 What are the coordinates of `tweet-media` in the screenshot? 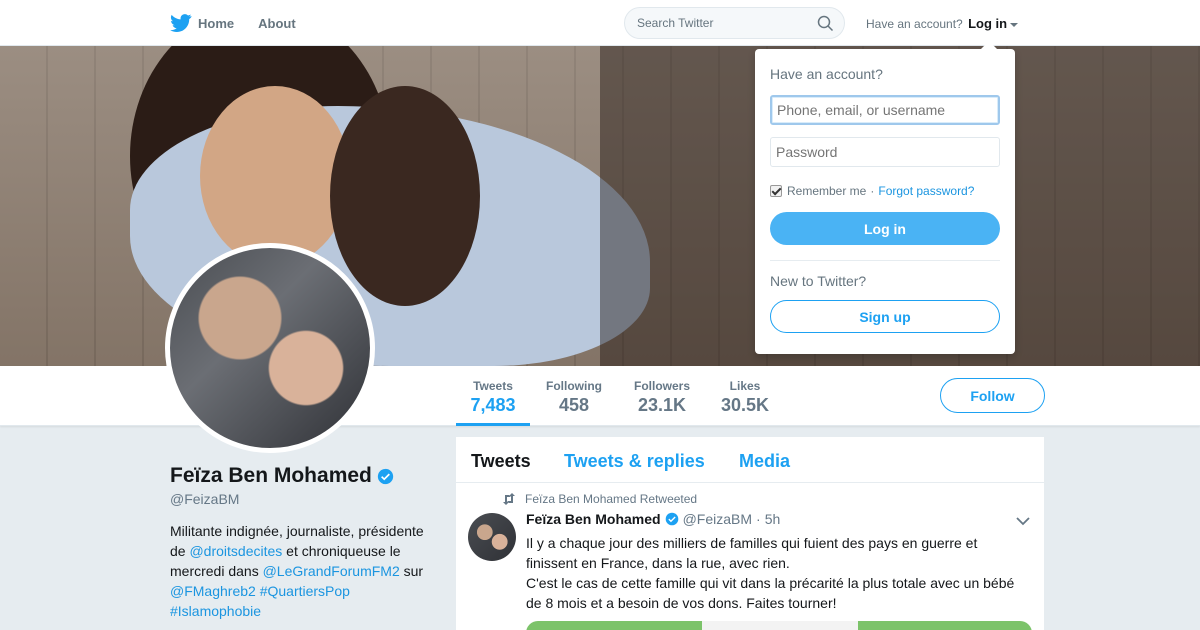 It's located at (779, 625).